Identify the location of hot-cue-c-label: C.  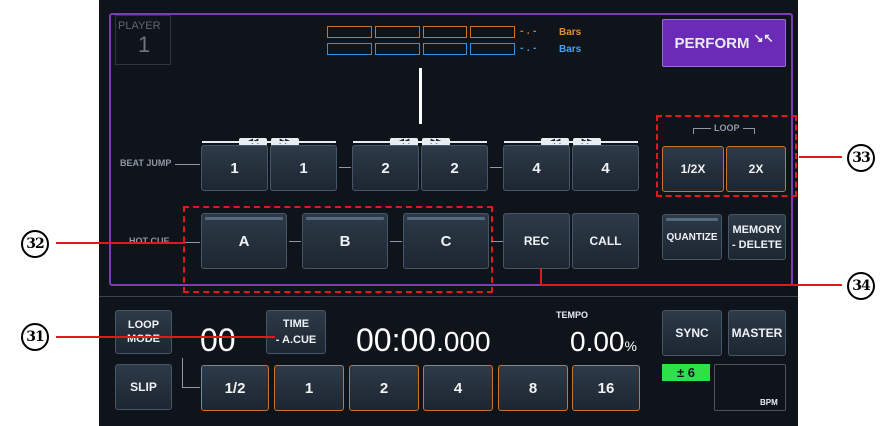
(446, 241).